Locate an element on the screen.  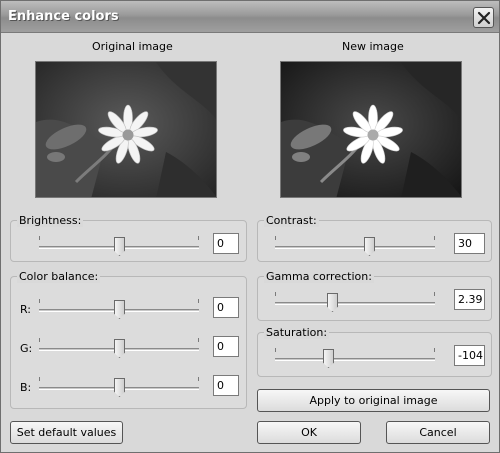
close-icon is located at coordinates (484, 18).